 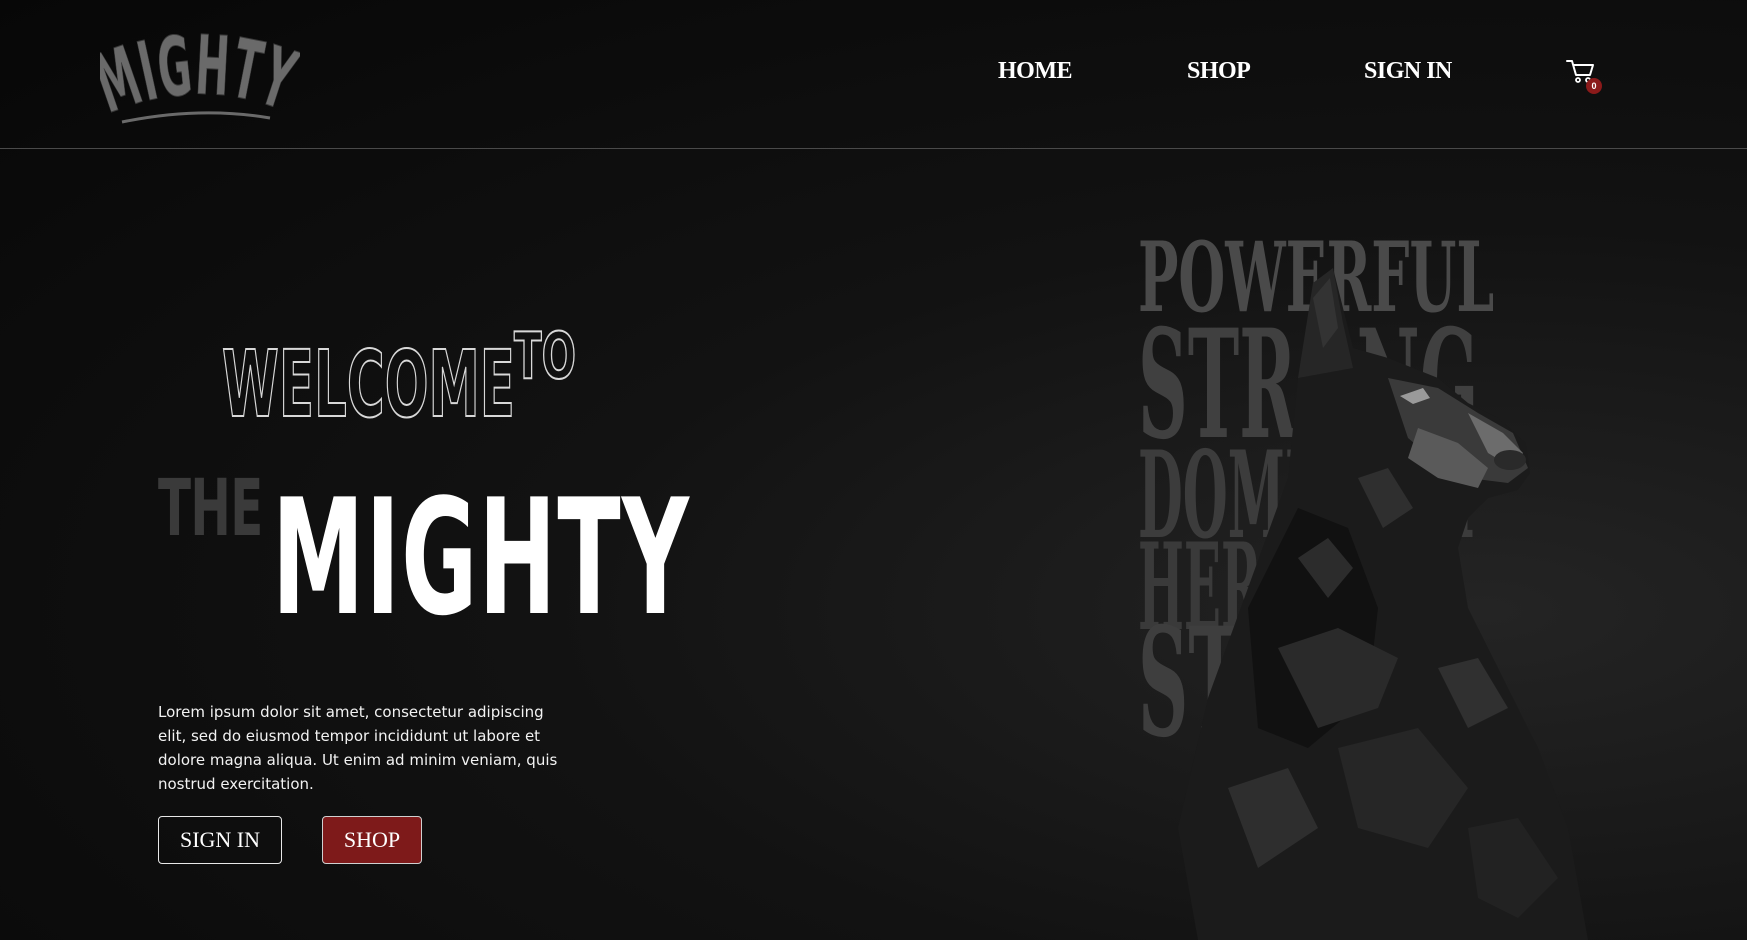 I want to click on cart-count-badge: 0, so click(x=1594, y=86).